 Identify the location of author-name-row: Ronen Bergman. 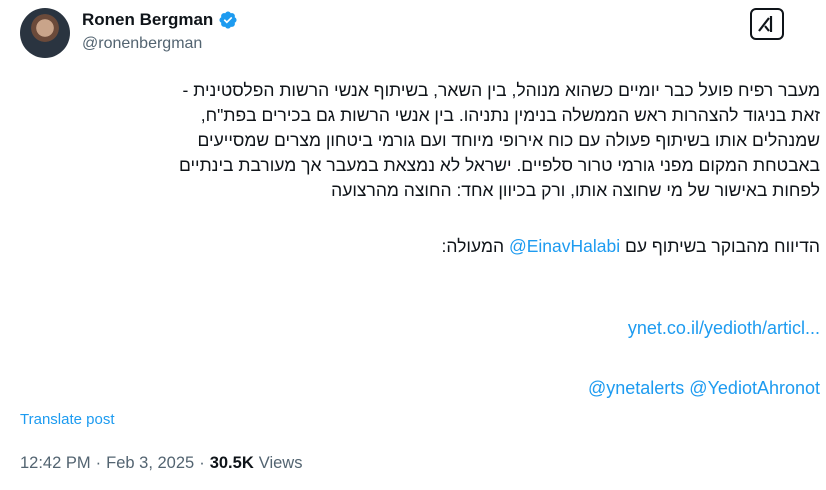
(160, 20).